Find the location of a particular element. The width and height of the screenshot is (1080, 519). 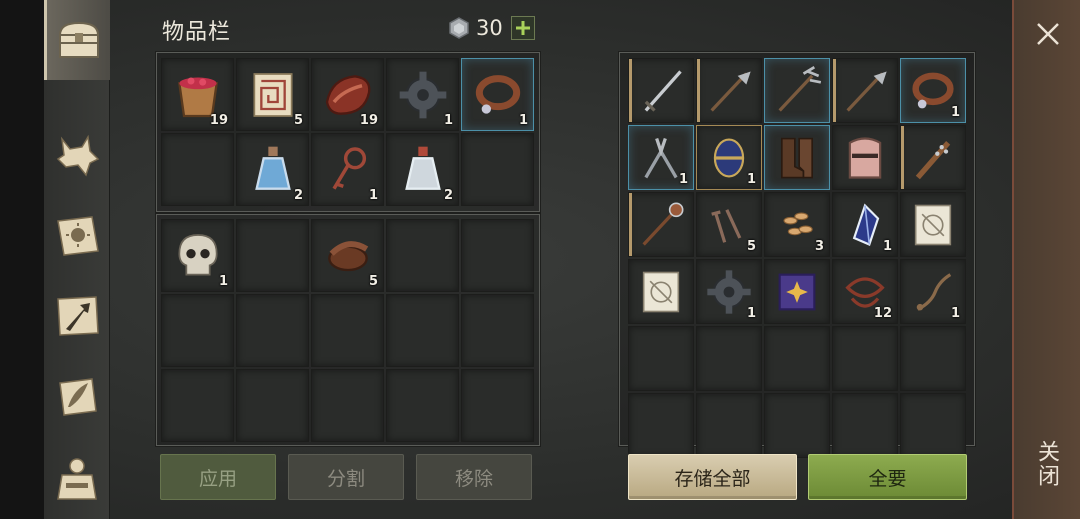

tab-creatures is located at coordinates (77, 156).